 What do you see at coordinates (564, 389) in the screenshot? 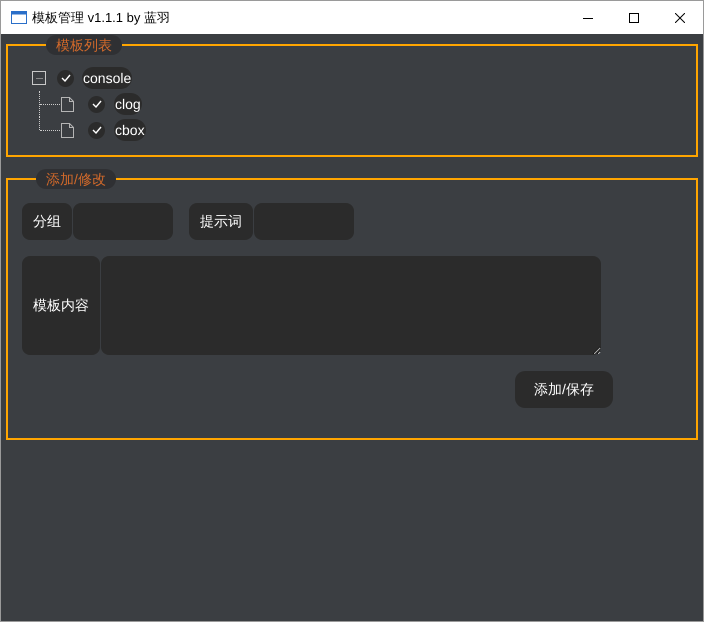
I see `save-button: 添加/保存` at bounding box center [564, 389].